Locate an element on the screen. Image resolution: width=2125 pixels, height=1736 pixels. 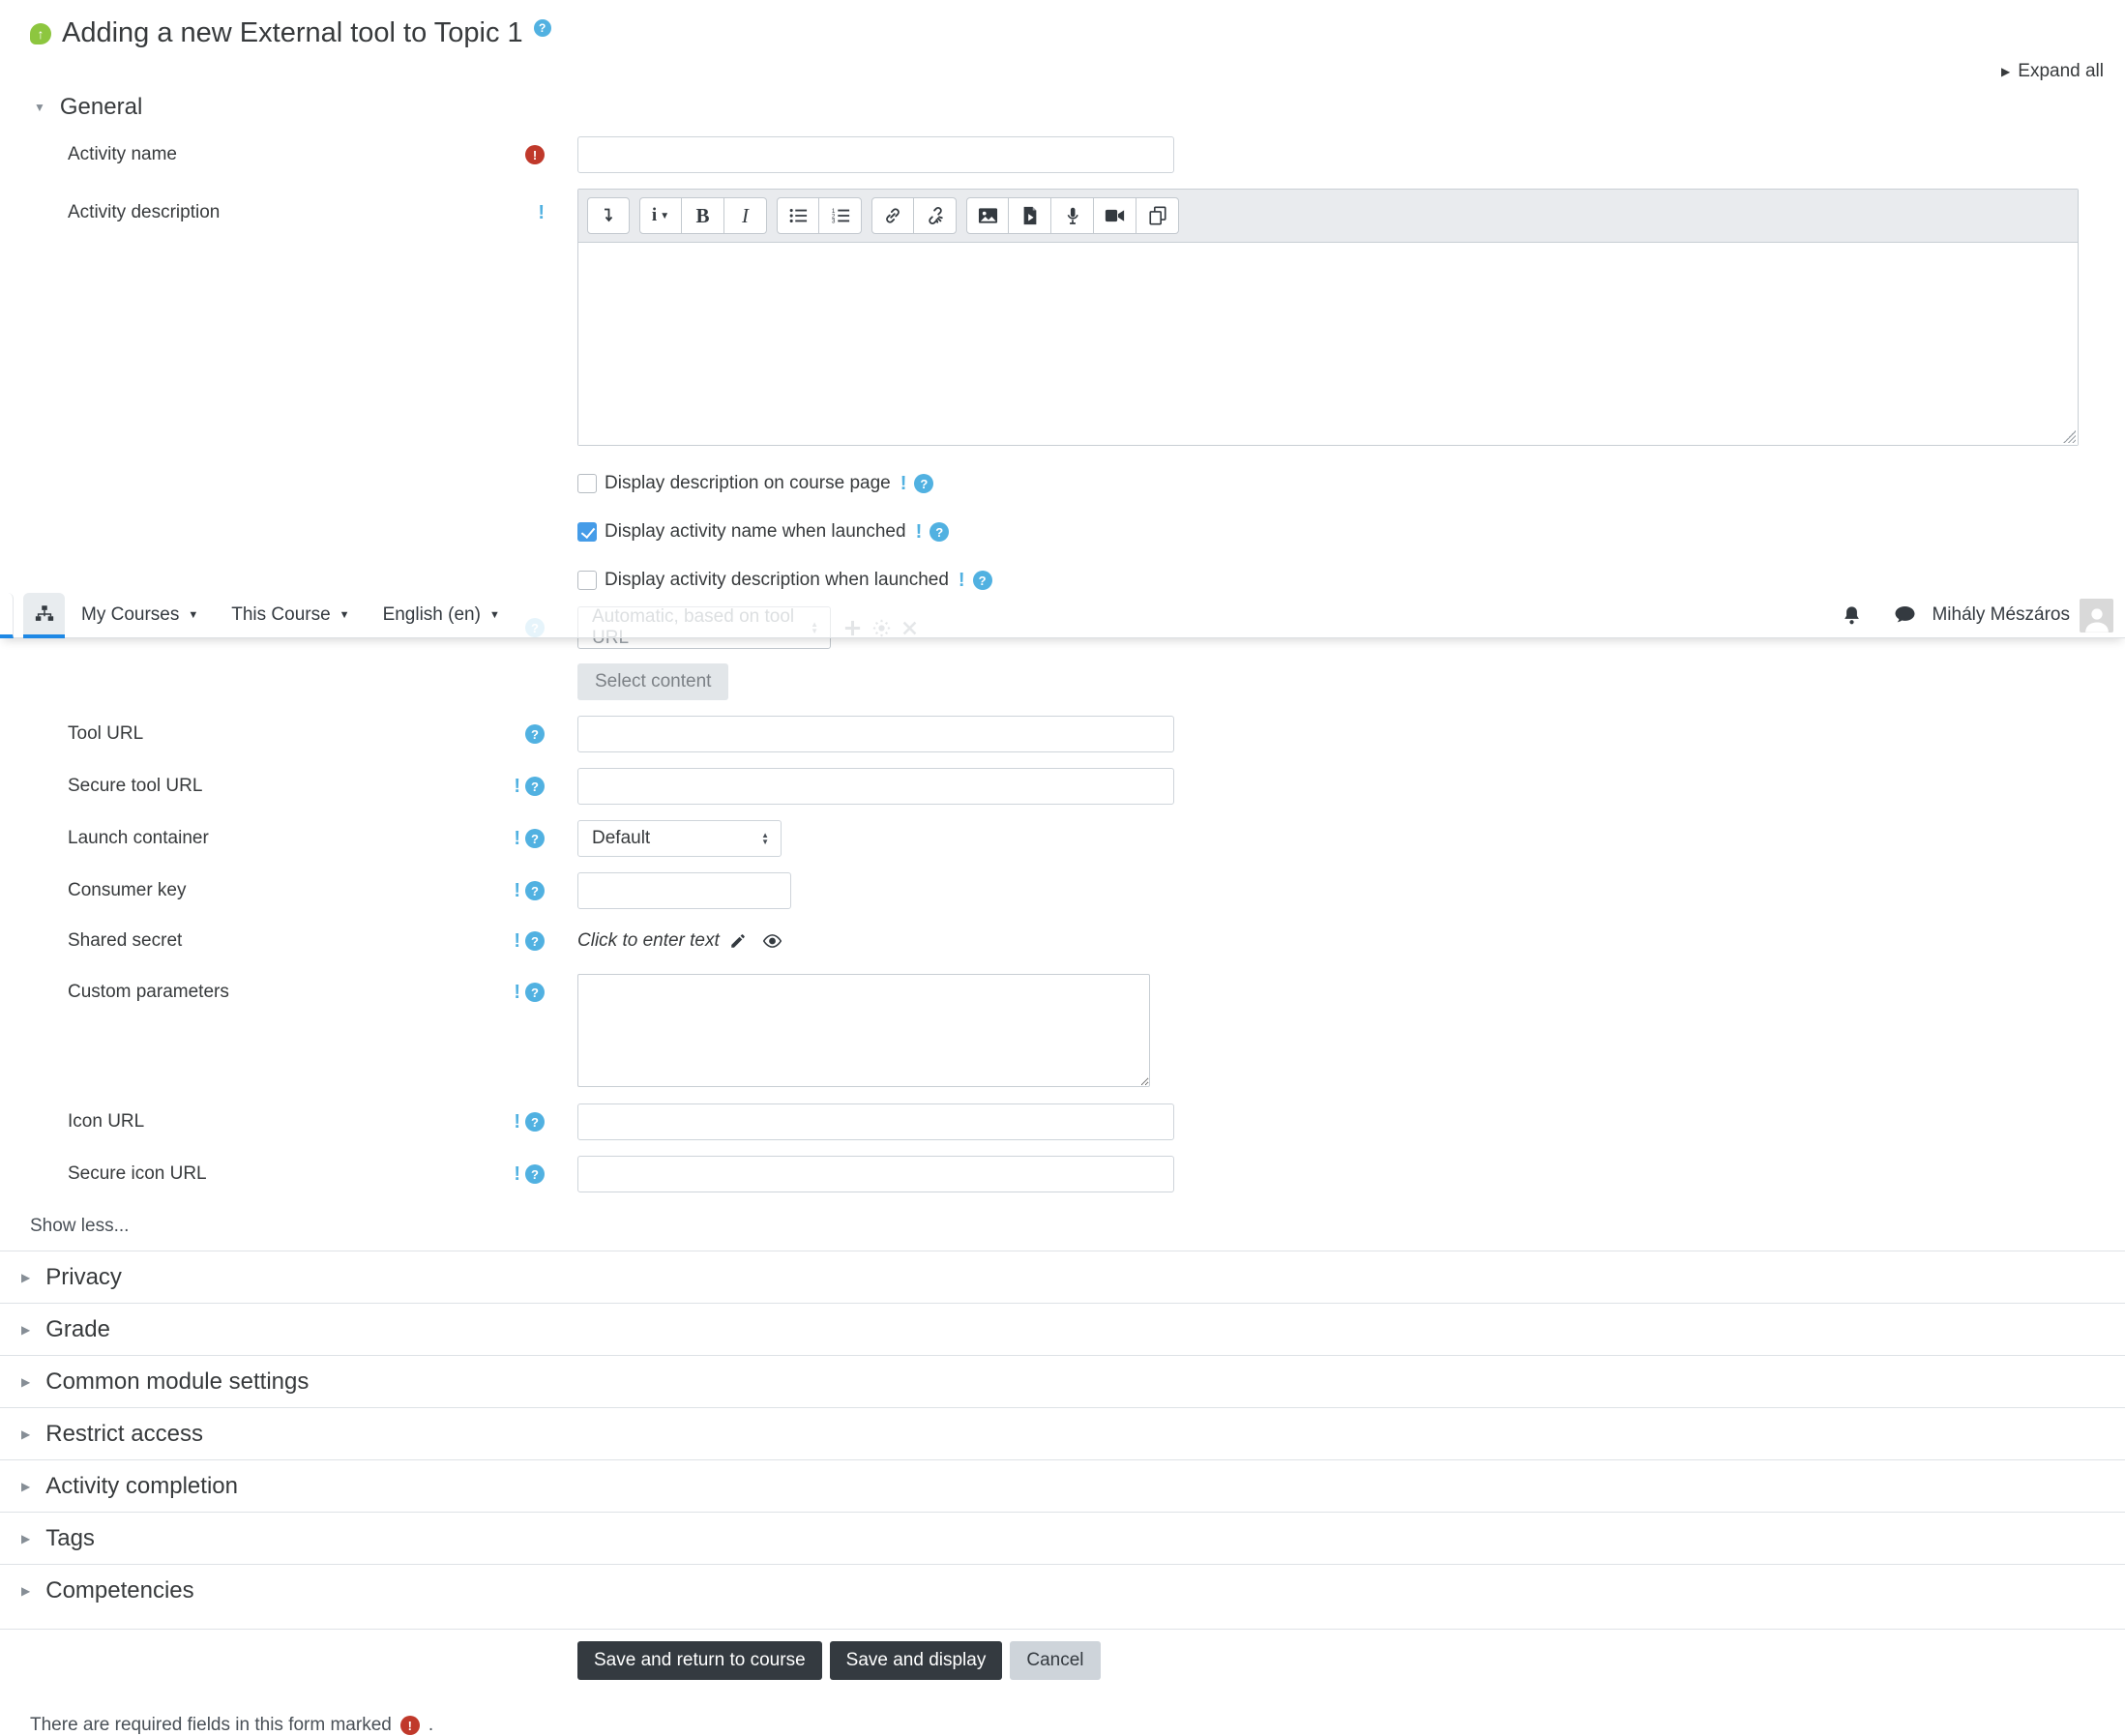
icon-url-input is located at coordinates (875, 1121).